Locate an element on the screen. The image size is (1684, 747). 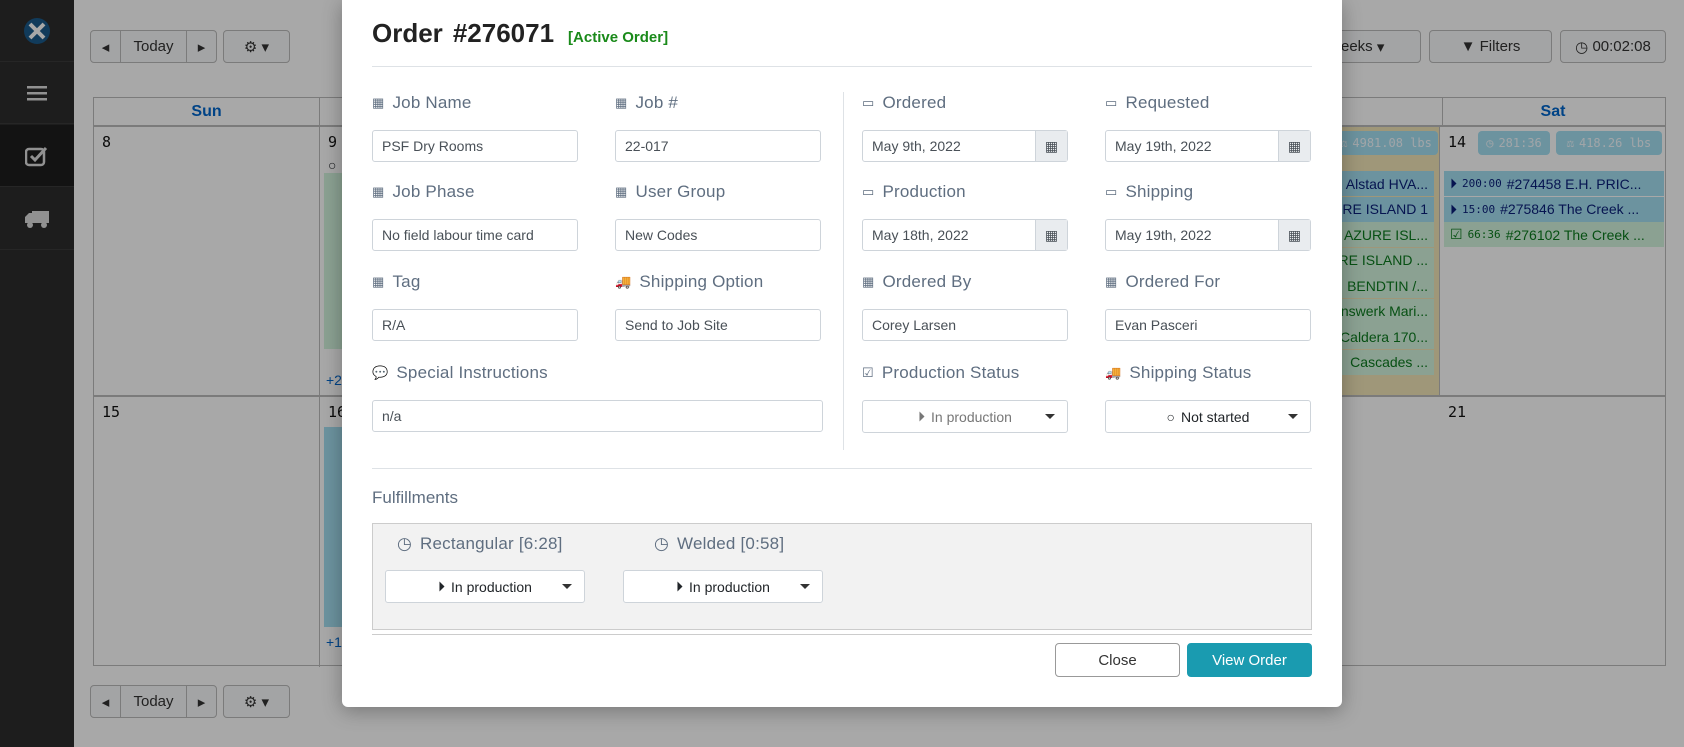
production-status-label: ☑ Production Status is located at coordinates (941, 372).